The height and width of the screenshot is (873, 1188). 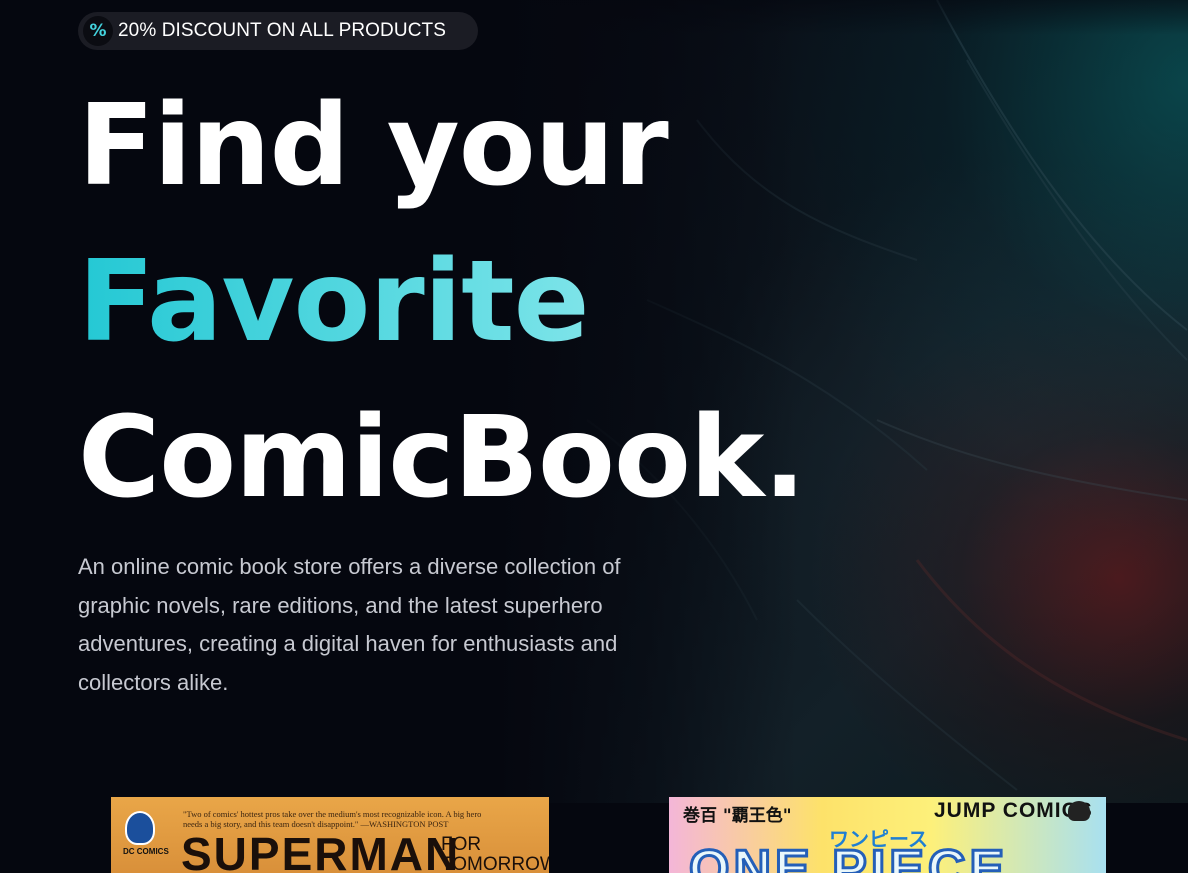 I want to click on dc-comics-logo, so click(x=140, y=828).